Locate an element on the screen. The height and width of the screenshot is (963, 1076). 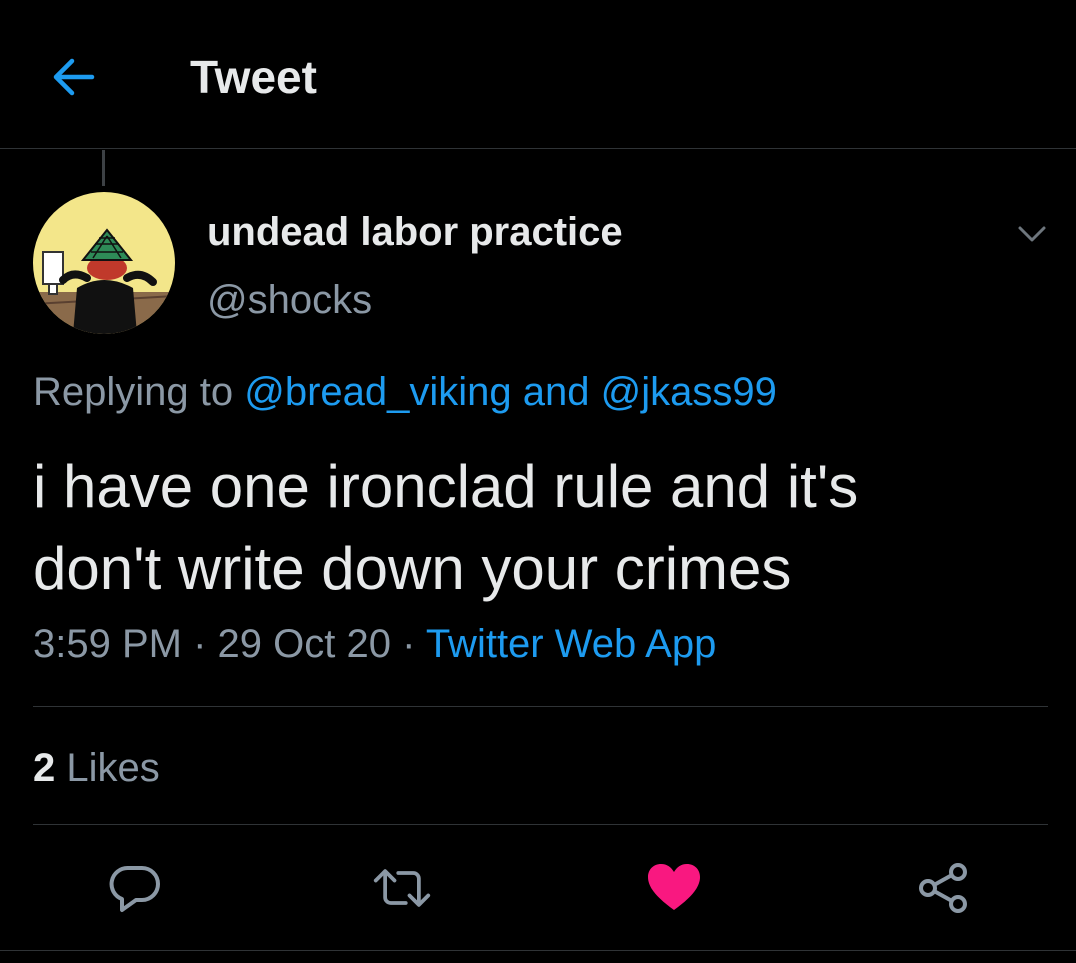
likes-count: 2 Likes is located at coordinates (96, 768).